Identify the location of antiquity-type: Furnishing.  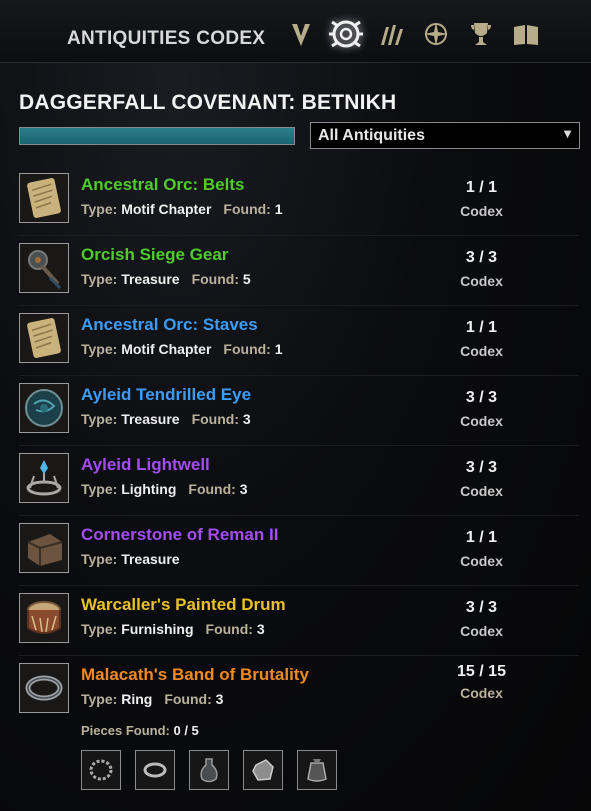
(157, 629).